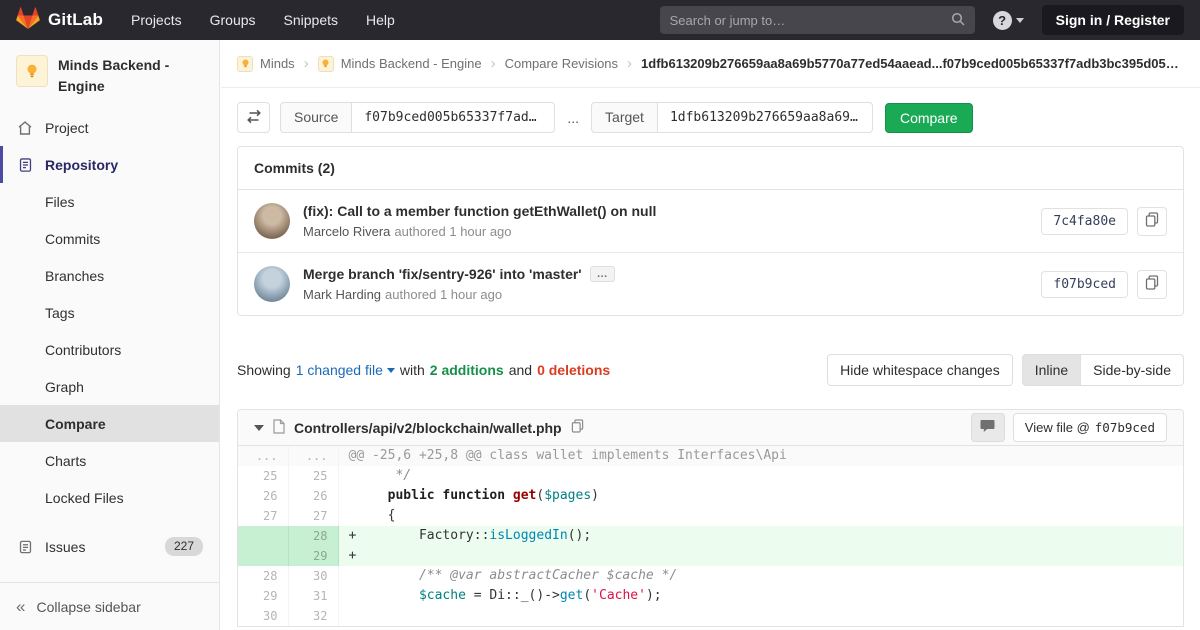 The height and width of the screenshot is (630, 1200). What do you see at coordinates (313, 616) in the screenshot?
I see `diff-line-number-new: 32` at bounding box center [313, 616].